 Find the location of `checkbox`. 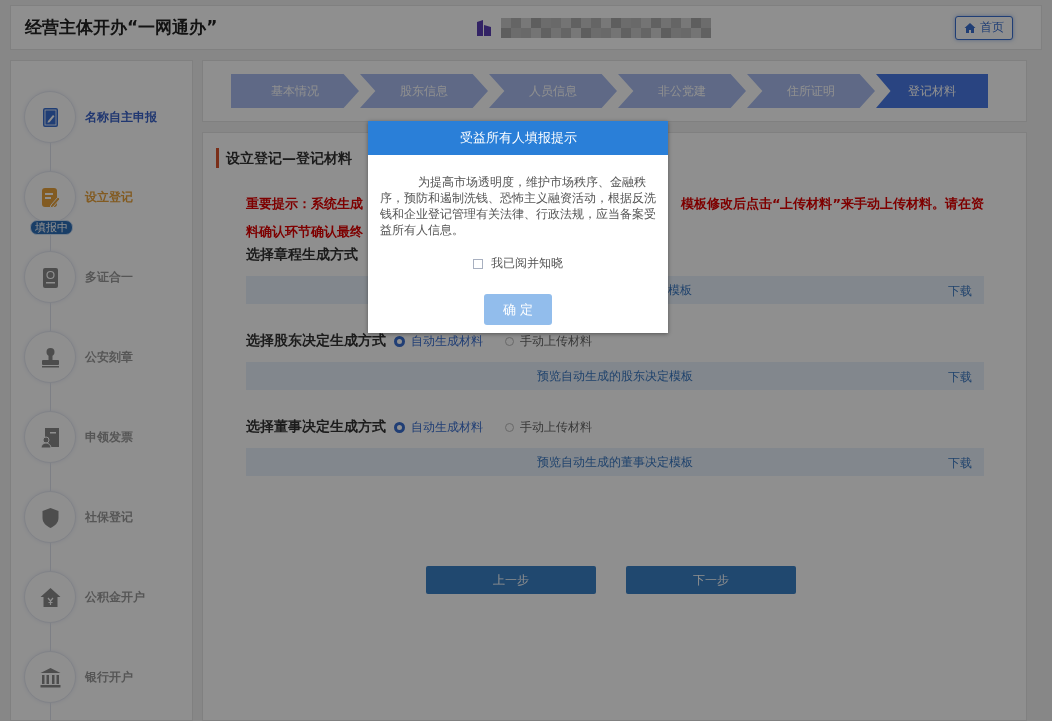

checkbox is located at coordinates (478, 263).